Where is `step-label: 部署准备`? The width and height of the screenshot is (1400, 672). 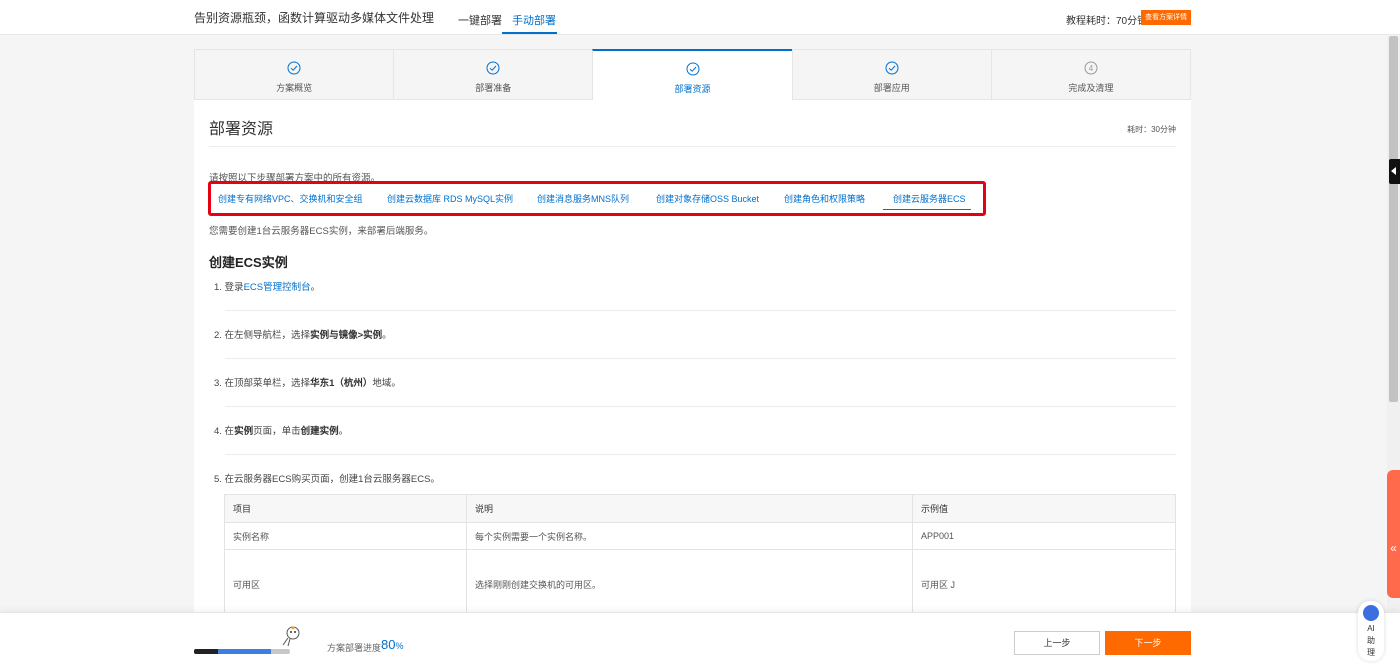
step-label: 部署准备 is located at coordinates (493, 88).